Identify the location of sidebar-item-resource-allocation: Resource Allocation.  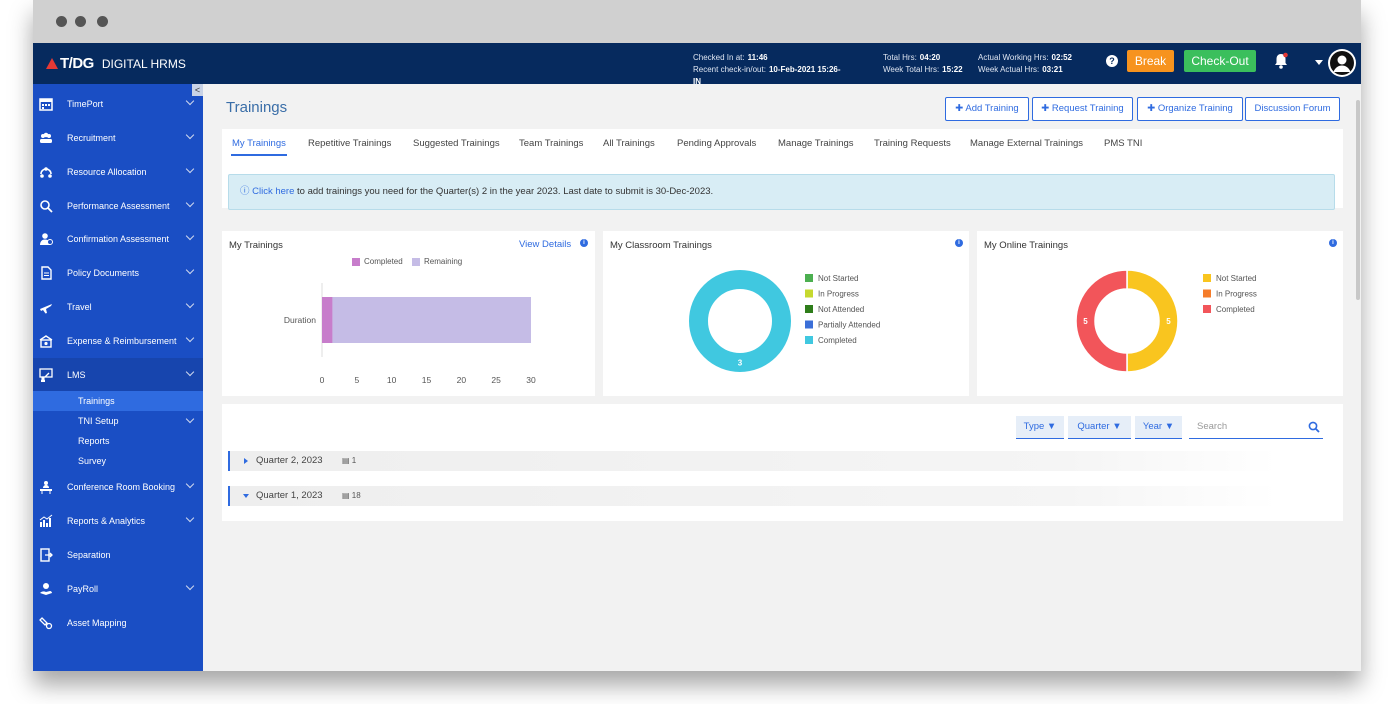
(118, 171).